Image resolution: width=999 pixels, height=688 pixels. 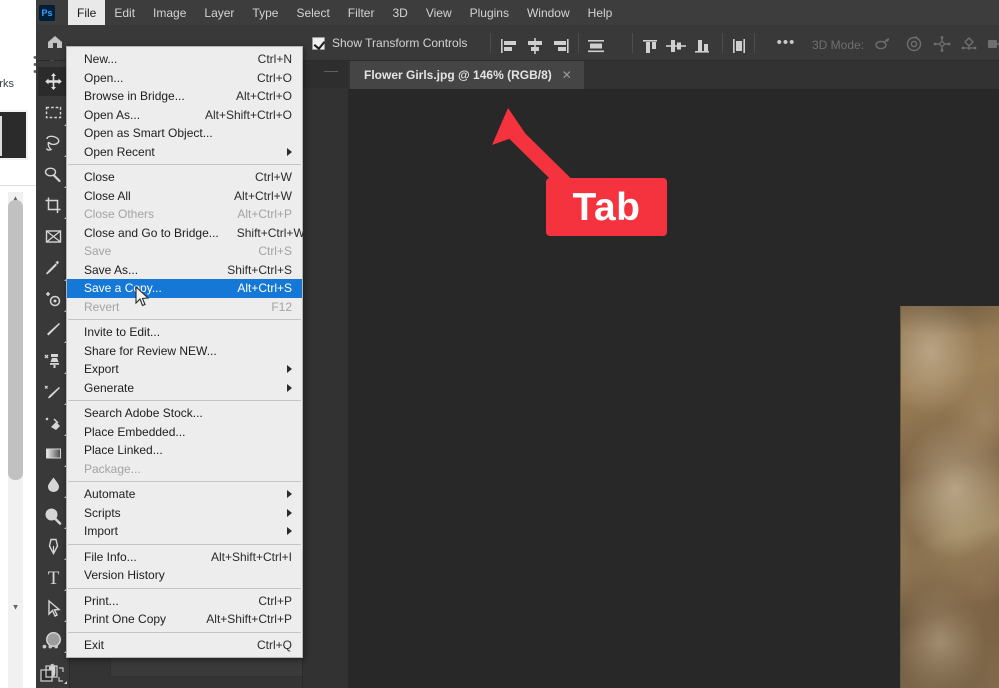 I want to click on menu-item-close-and-go-to-bridge: Close and Go to Bridge... Shift+Ctrl+W, so click(x=186, y=233).